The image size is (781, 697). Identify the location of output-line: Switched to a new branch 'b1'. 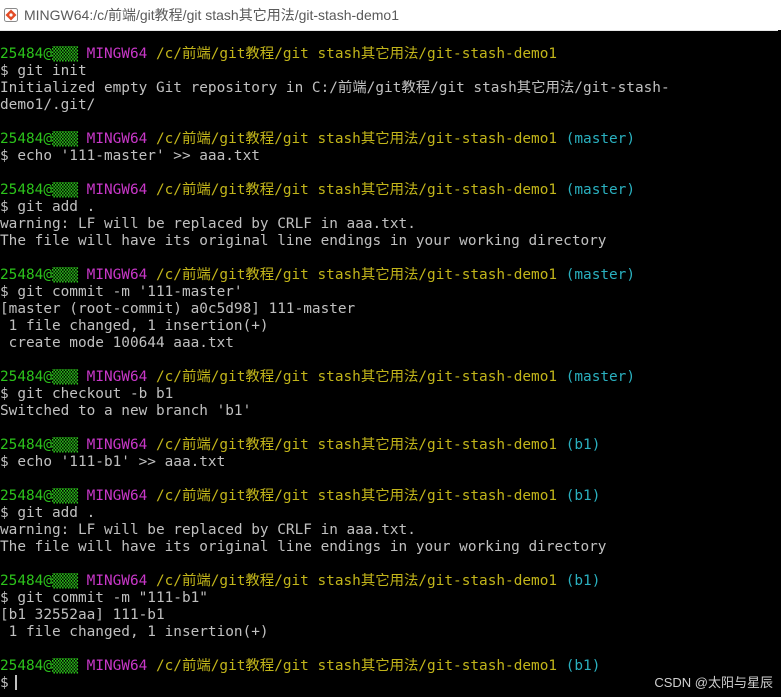
(126, 411).